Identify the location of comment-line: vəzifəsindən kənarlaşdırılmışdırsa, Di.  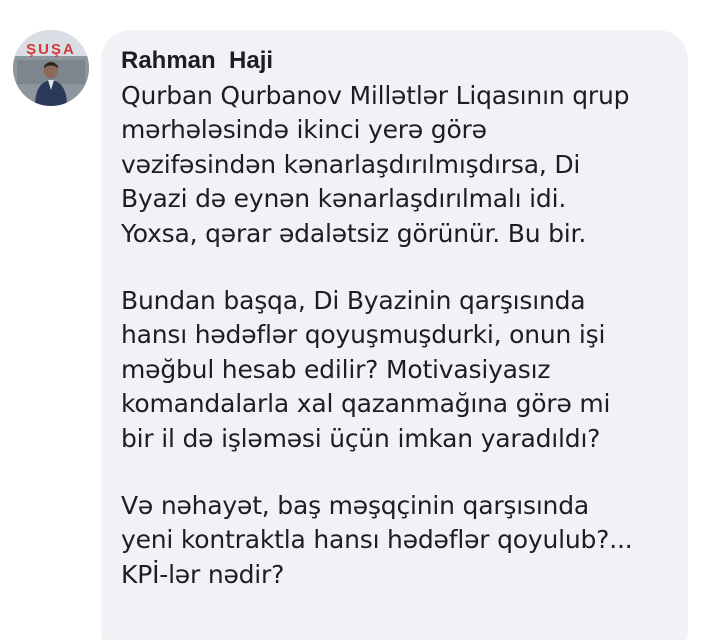
(351, 164).